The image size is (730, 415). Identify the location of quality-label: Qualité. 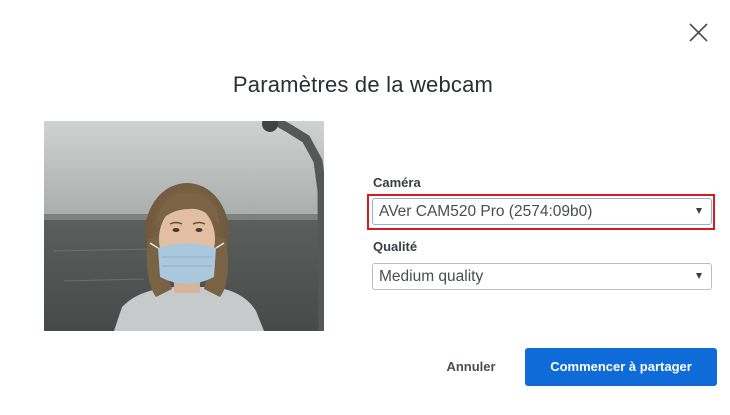
(395, 246).